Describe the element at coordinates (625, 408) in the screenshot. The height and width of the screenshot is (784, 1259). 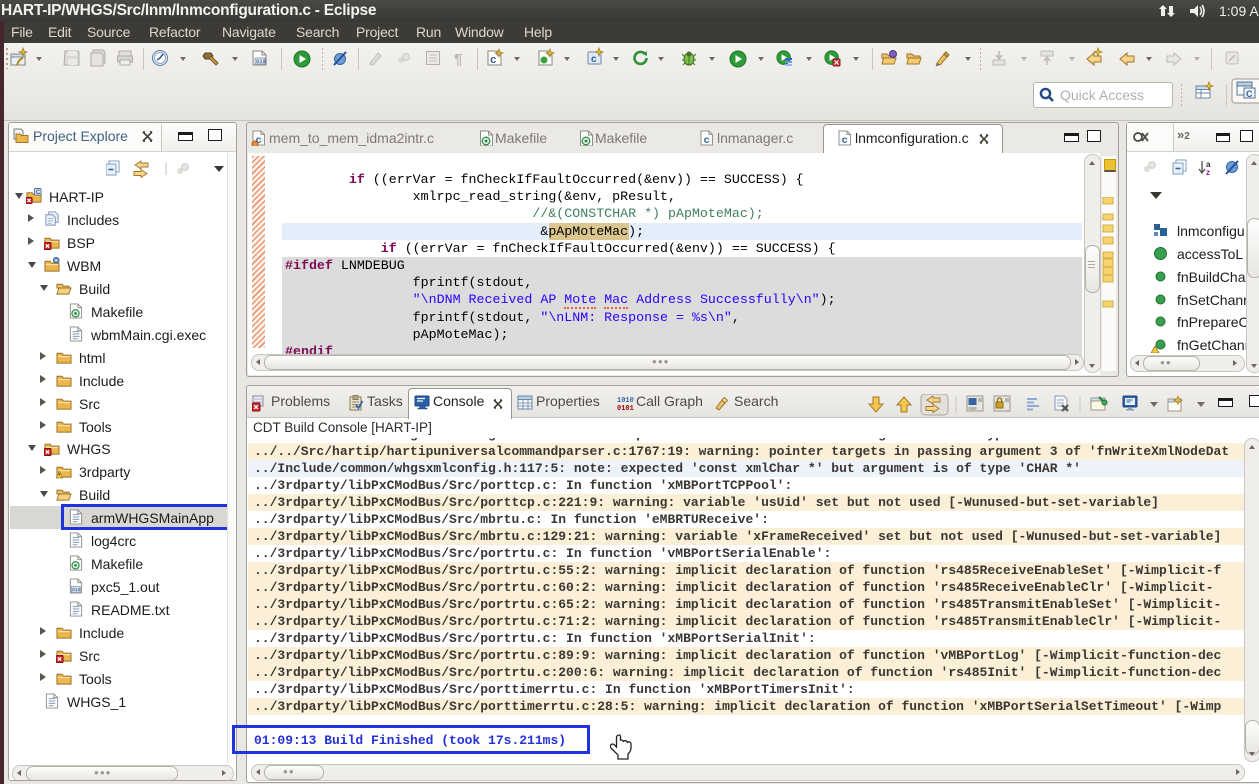
I see `svg-text: 0101` at that location.